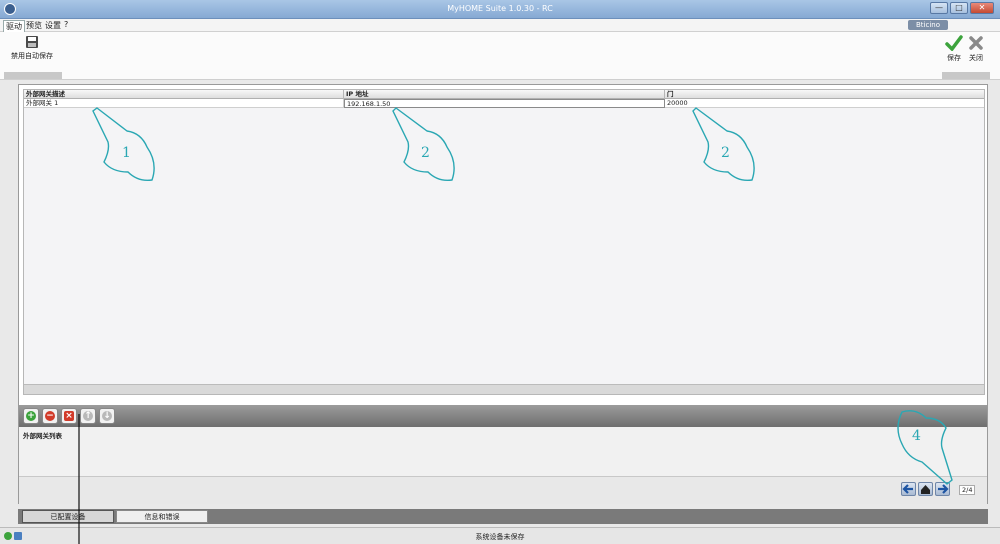  Describe the element at coordinates (825, 94) in the screenshot. I see `column-header-port: 门` at that location.